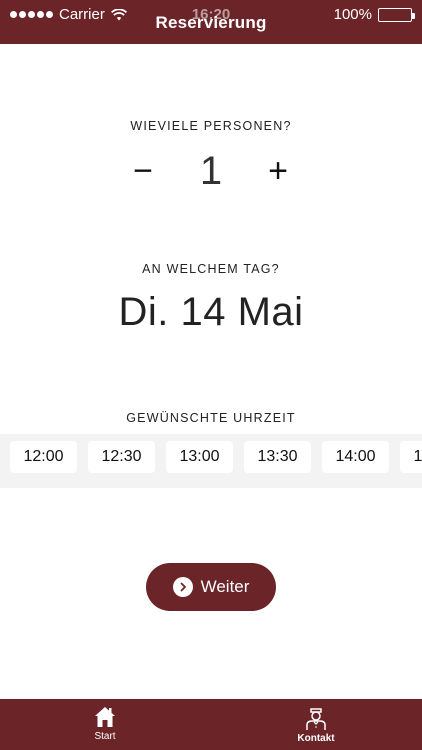  I want to click on increase-persons-button: +, so click(278, 171).